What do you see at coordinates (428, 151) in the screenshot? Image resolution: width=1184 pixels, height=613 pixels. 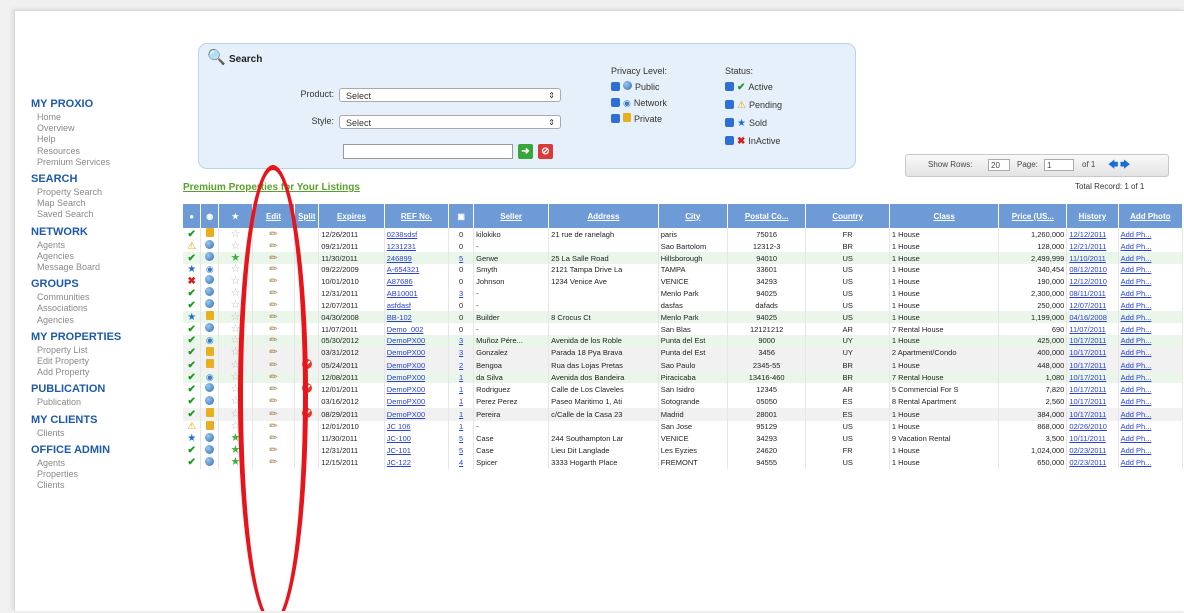 I see `search-text-input` at bounding box center [428, 151].